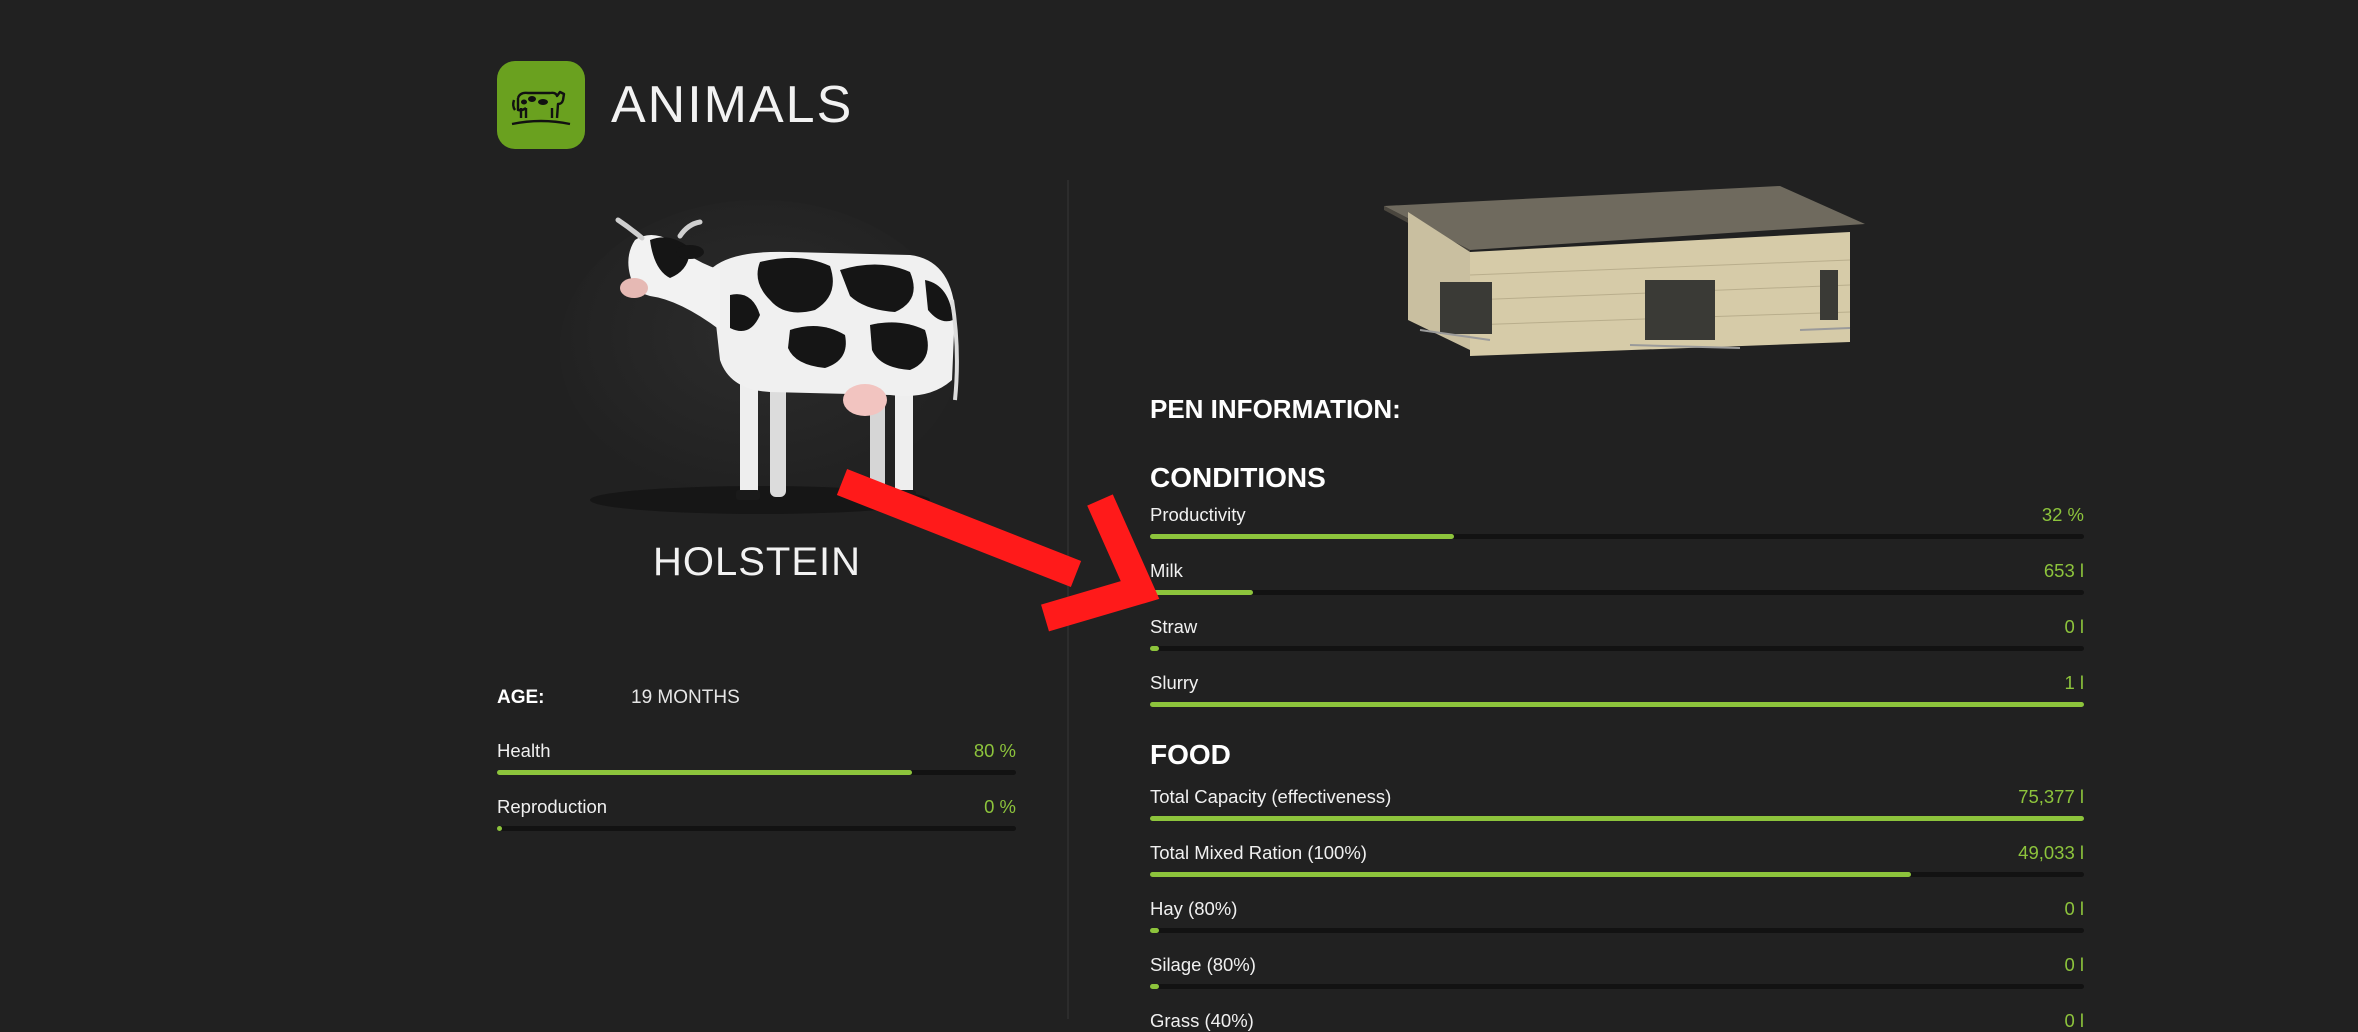 The height and width of the screenshot is (1032, 2358). What do you see at coordinates (2063, 570) in the screenshot?
I see `stat-value: 653 l` at bounding box center [2063, 570].